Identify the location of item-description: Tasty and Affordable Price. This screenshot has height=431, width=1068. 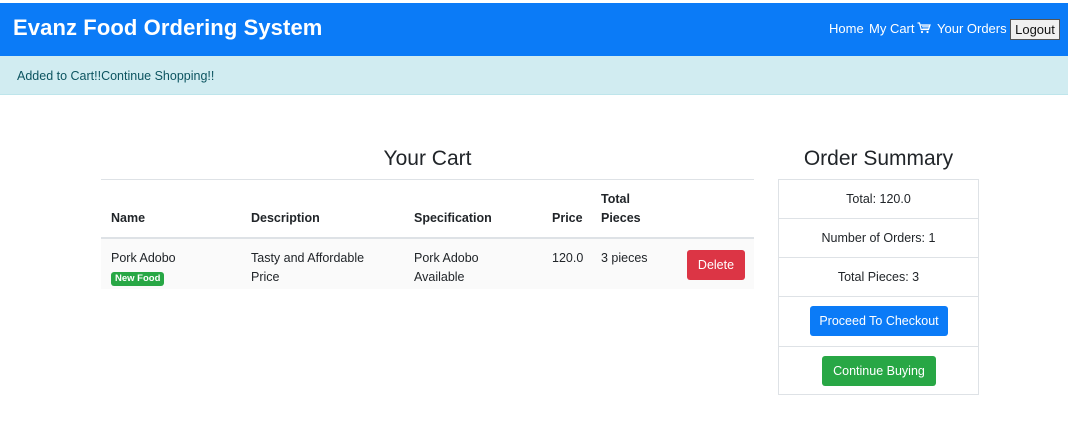
(308, 267).